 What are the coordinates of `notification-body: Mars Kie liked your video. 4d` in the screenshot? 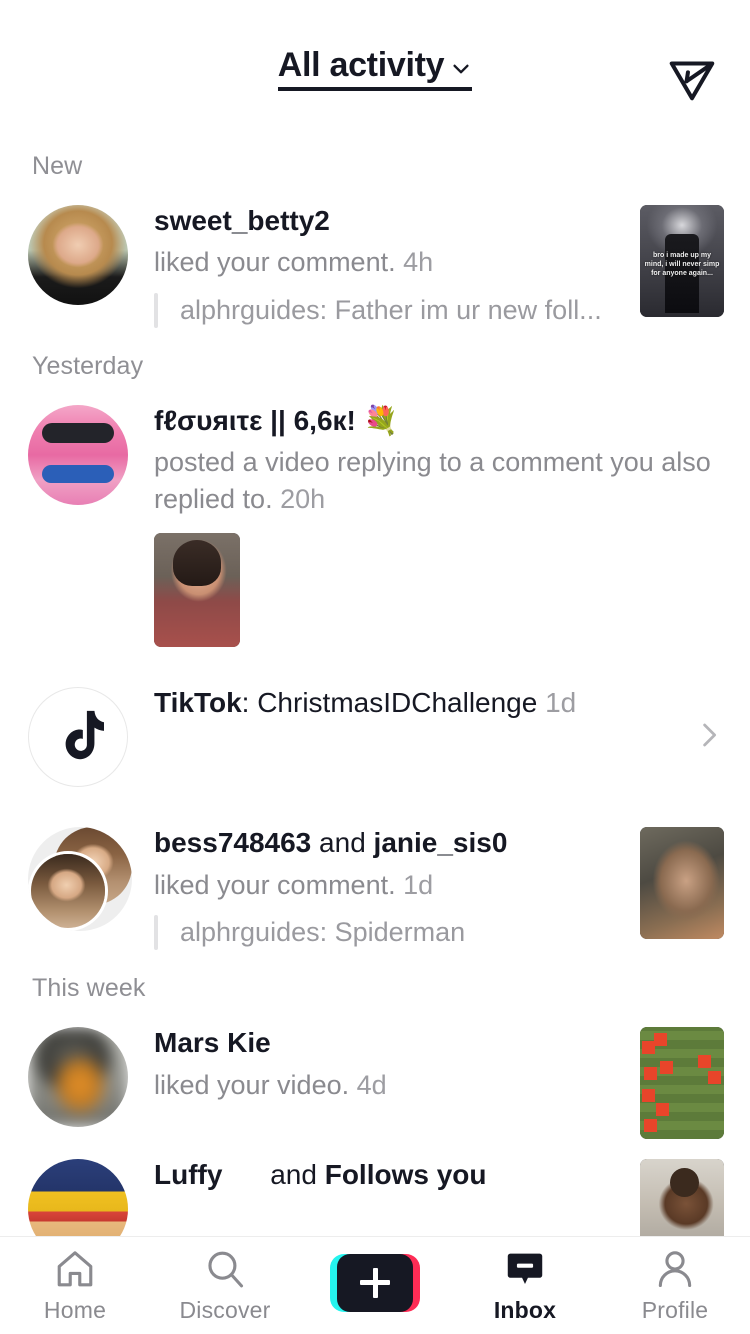 It's located at (380, 1063).